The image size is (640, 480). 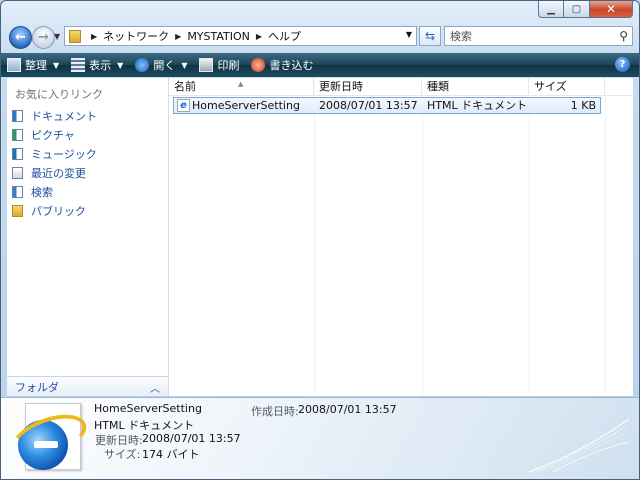 I want to click on refresh-icon: ⇆, so click(x=430, y=36).